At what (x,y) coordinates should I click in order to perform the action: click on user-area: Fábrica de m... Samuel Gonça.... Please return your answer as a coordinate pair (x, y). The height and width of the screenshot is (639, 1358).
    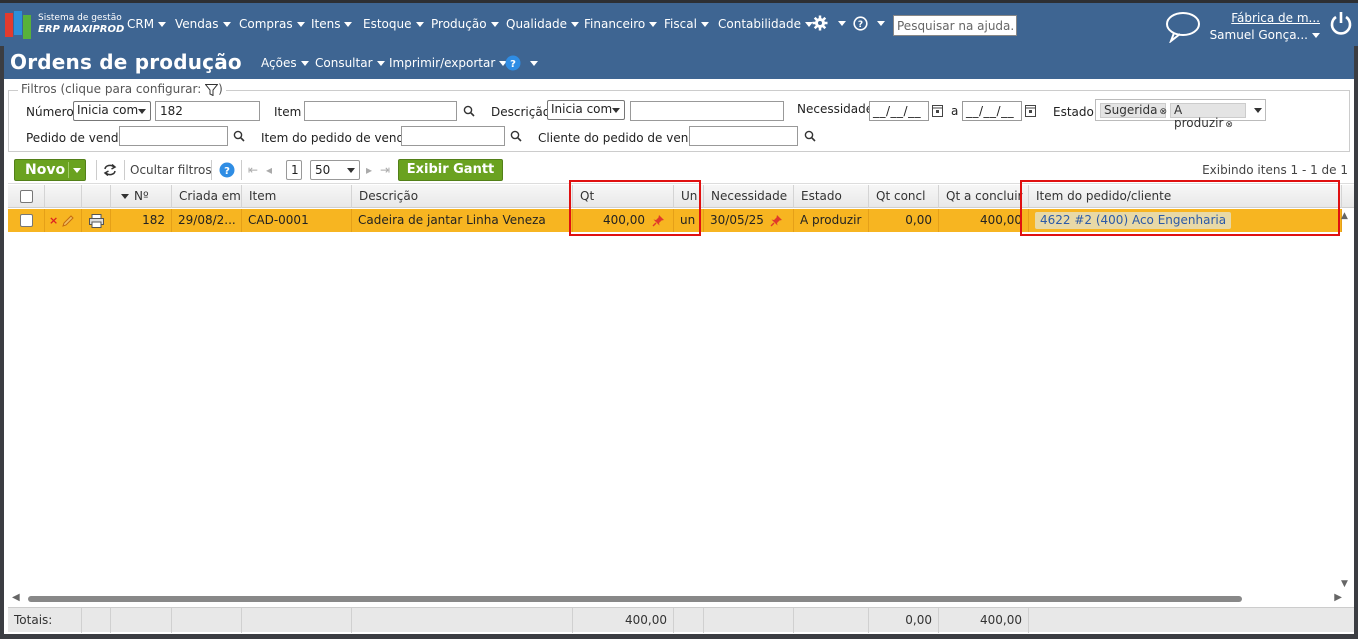
    Looking at the image, I should click on (1265, 27).